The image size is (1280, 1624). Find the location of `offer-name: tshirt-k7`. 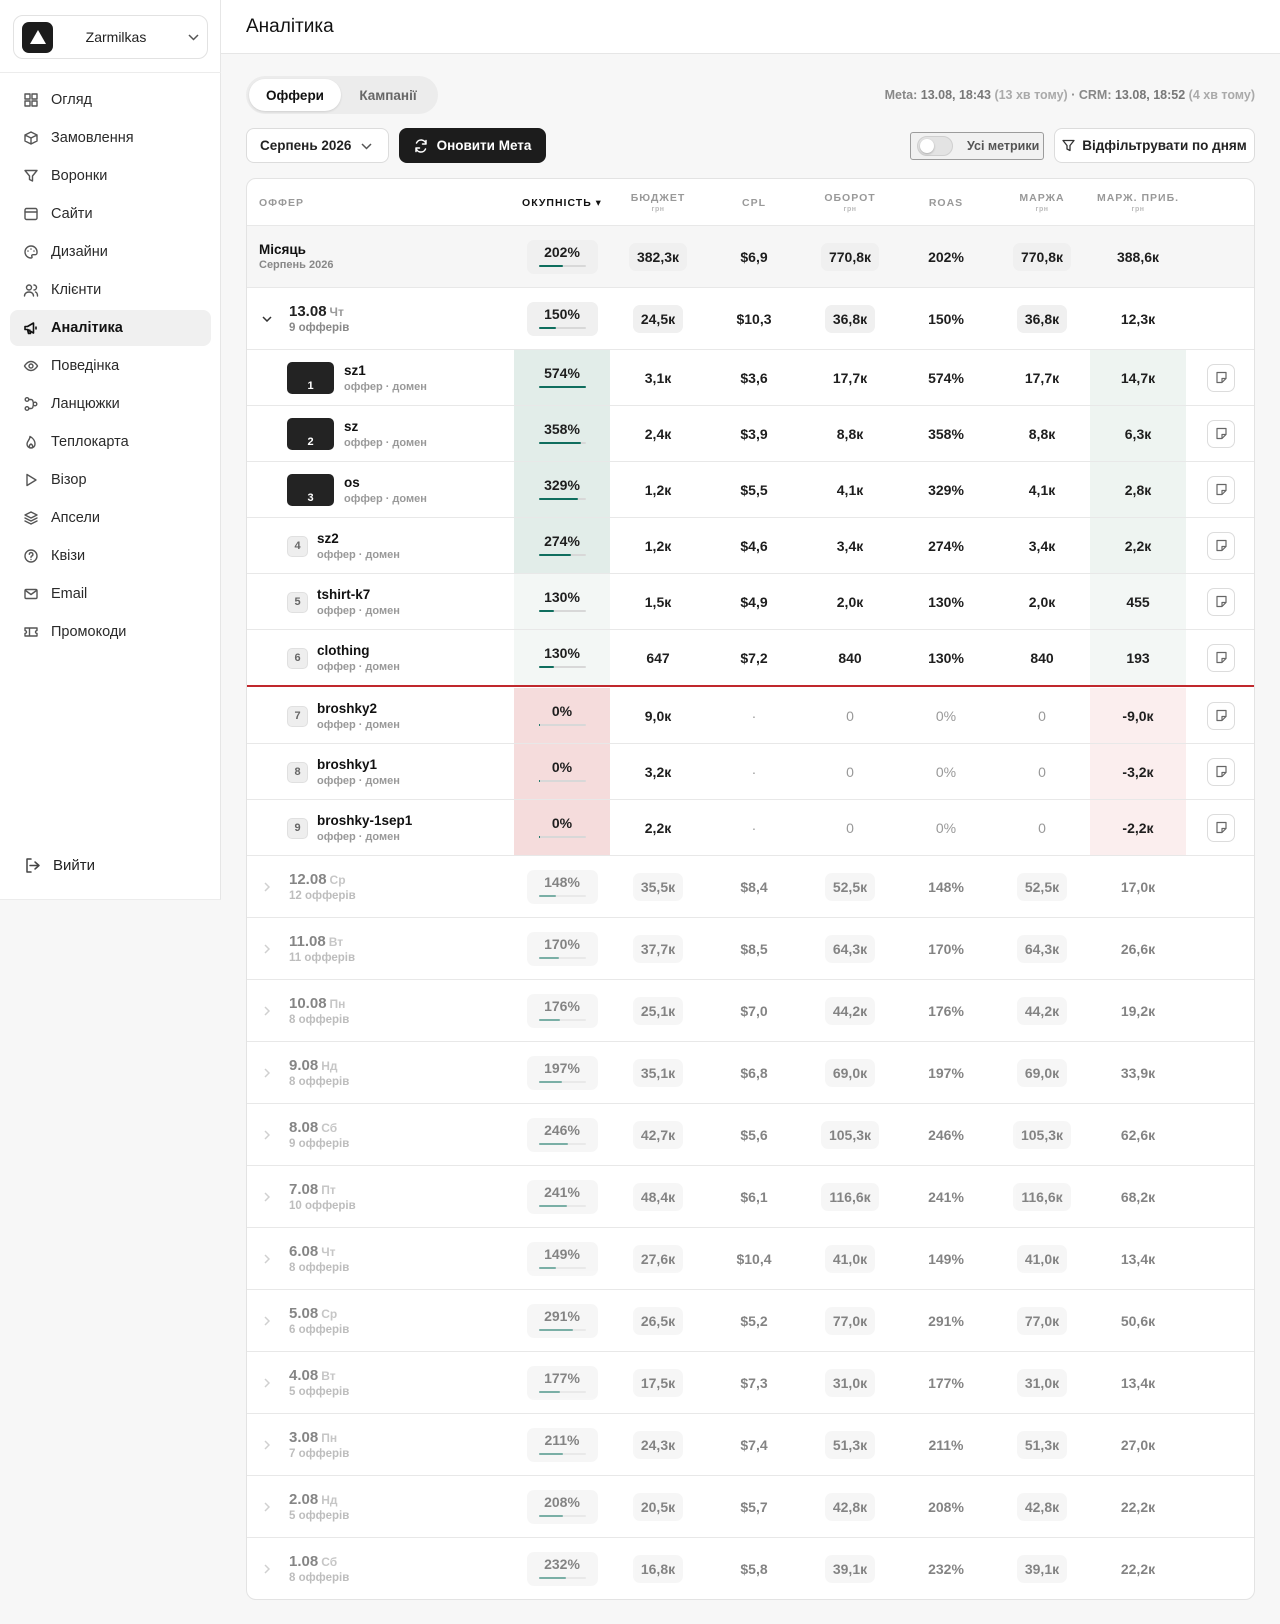

offer-name: tshirt-k7 is located at coordinates (358, 594).